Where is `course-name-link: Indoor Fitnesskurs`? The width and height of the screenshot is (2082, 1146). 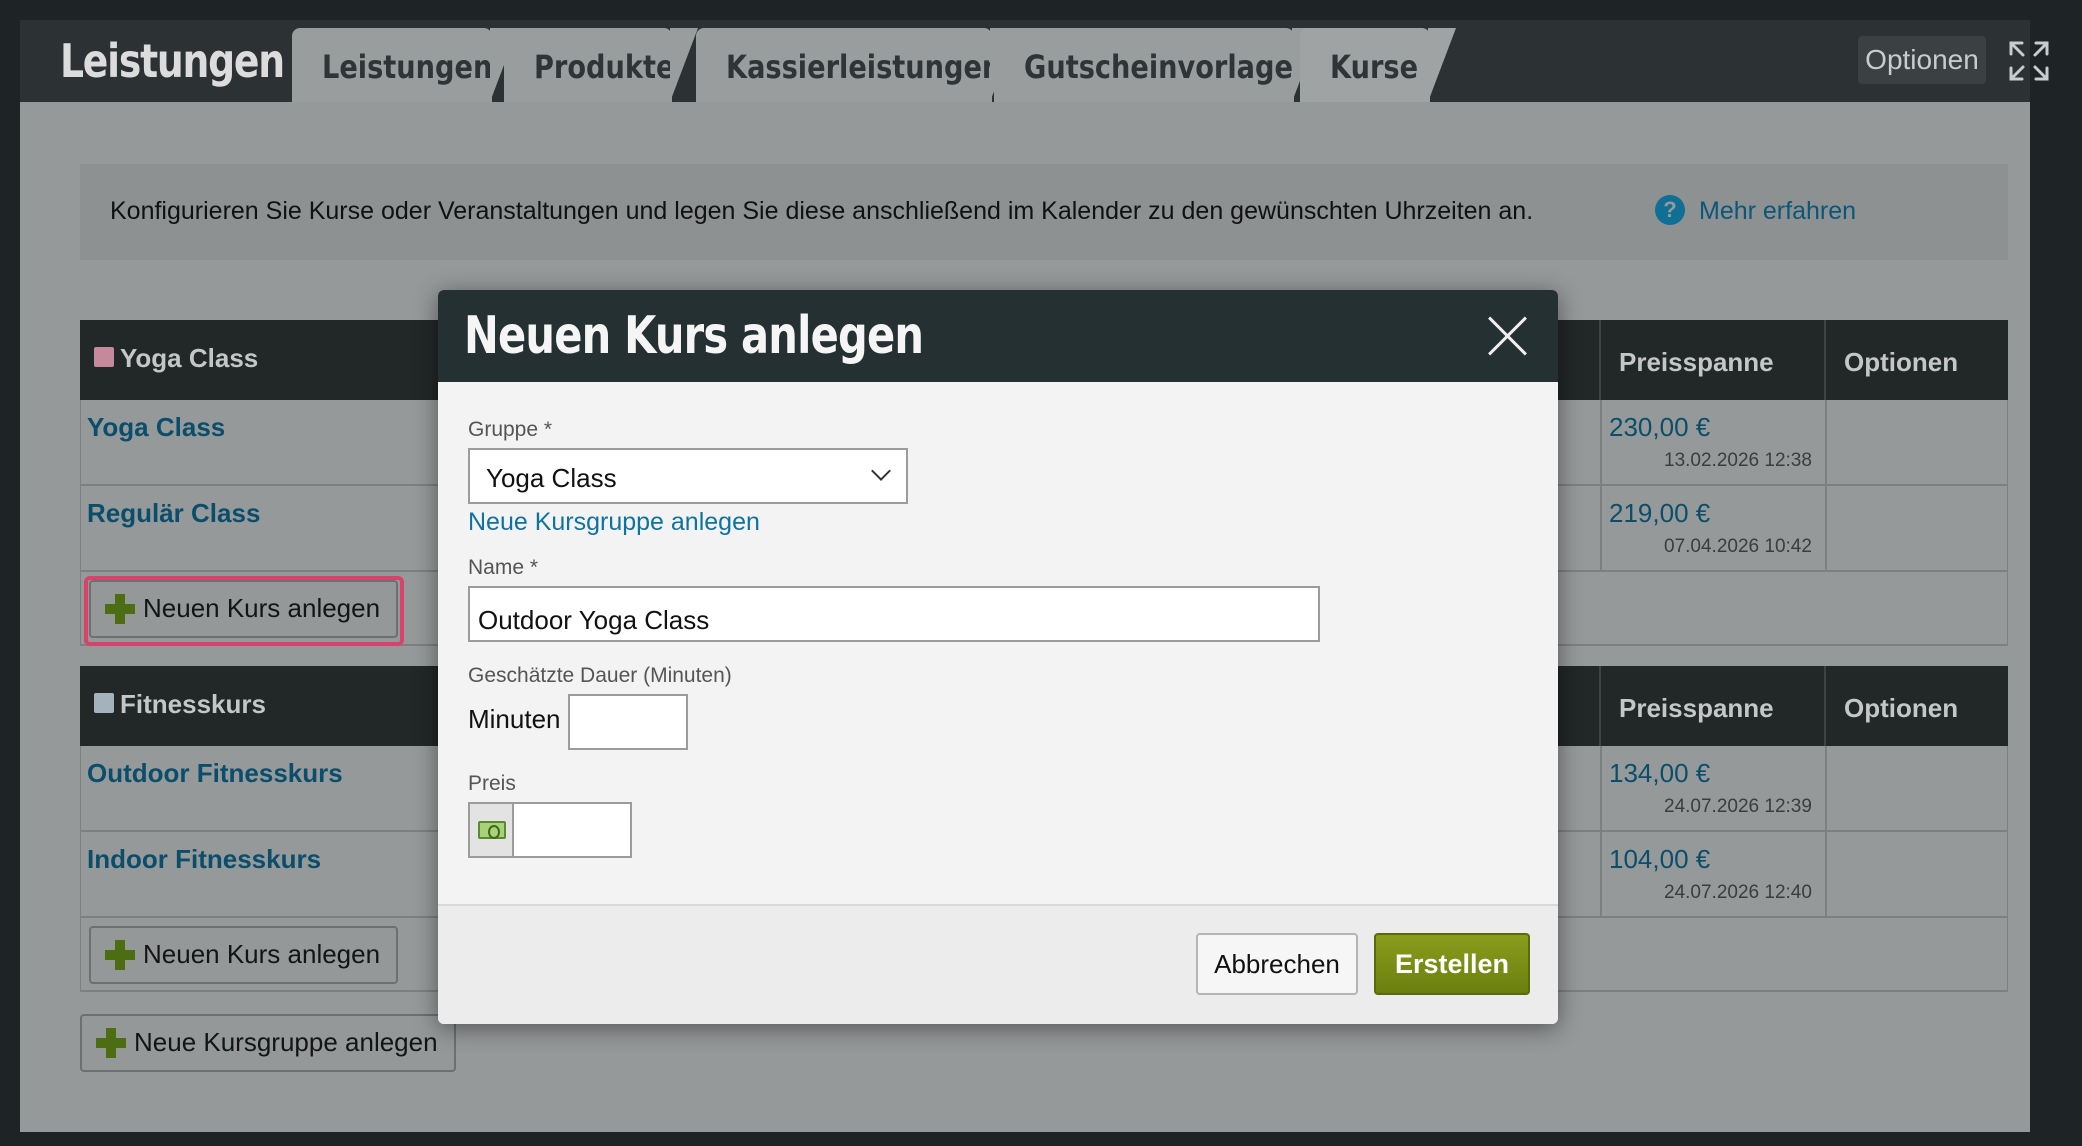 course-name-link: Indoor Fitnesskurs is located at coordinates (204, 859).